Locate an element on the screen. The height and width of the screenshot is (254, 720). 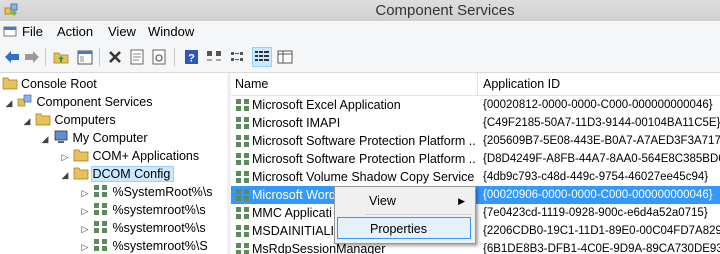
menu-action: Action is located at coordinates (75, 31).